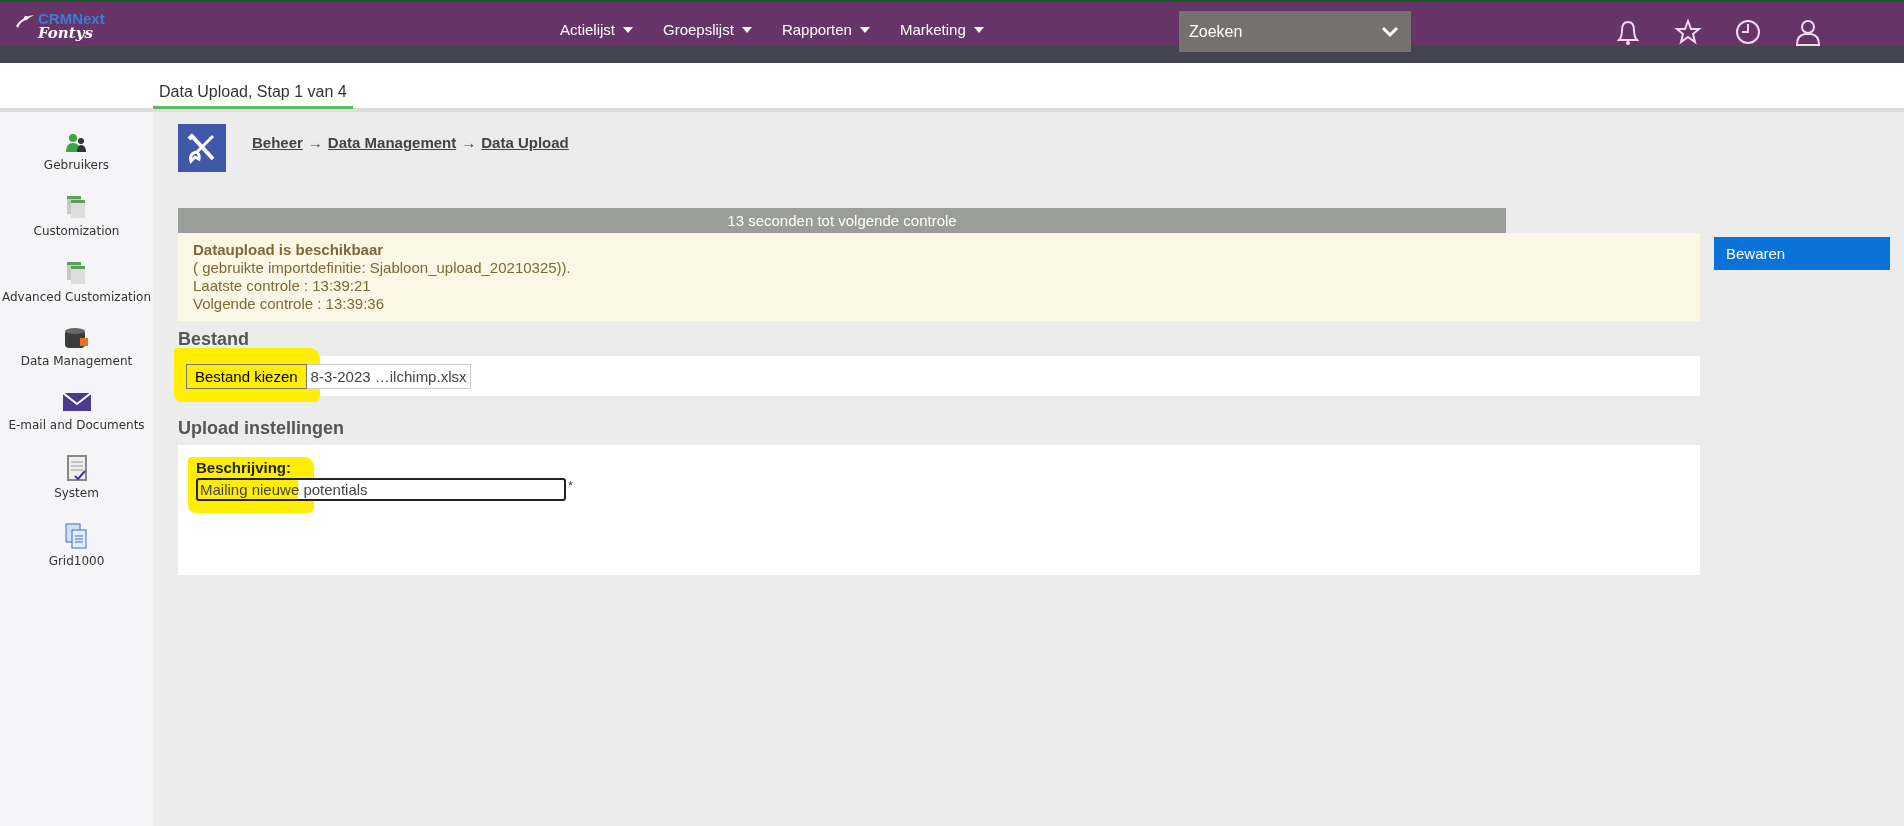  Describe the element at coordinates (282, 286) in the screenshot. I see `status-text: Laatste controle : 13:39:21` at that location.